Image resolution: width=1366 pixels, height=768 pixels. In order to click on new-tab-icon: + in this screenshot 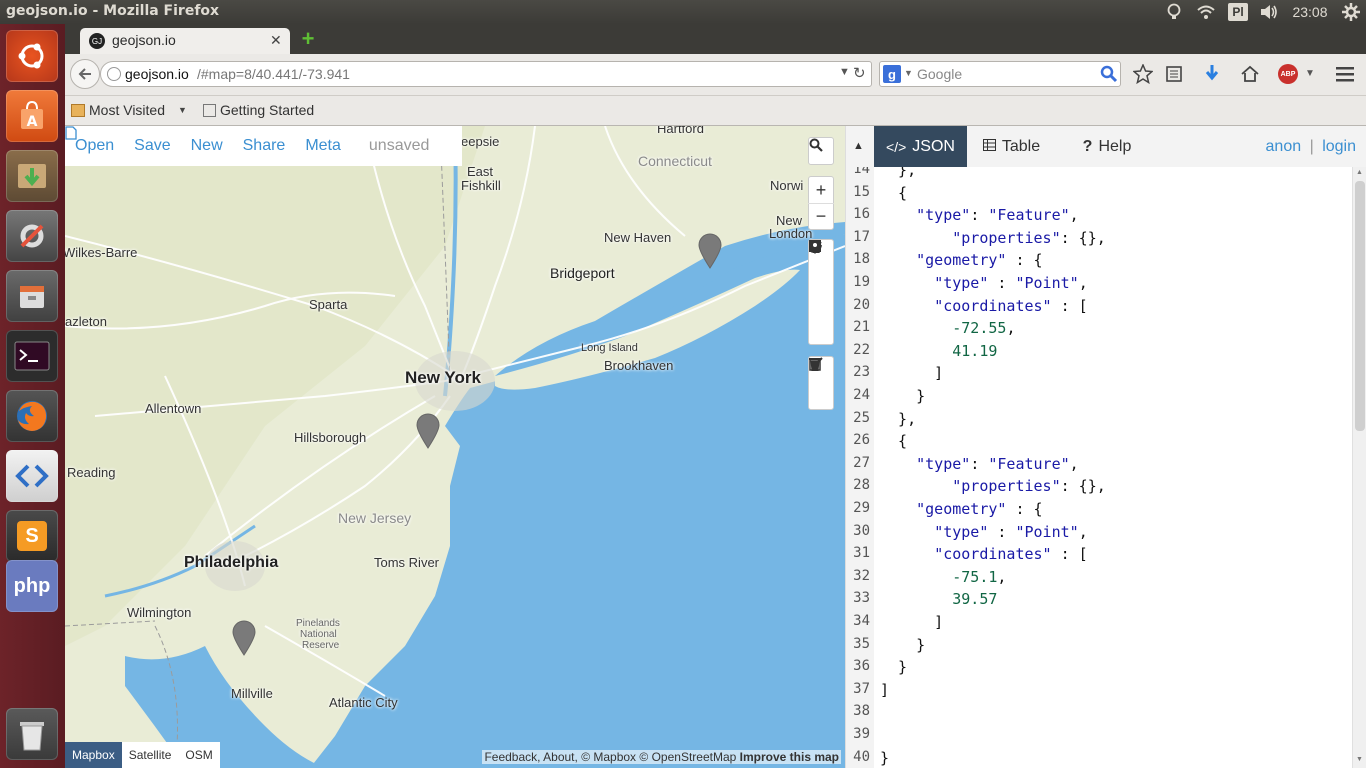, I will do `click(308, 39)`.